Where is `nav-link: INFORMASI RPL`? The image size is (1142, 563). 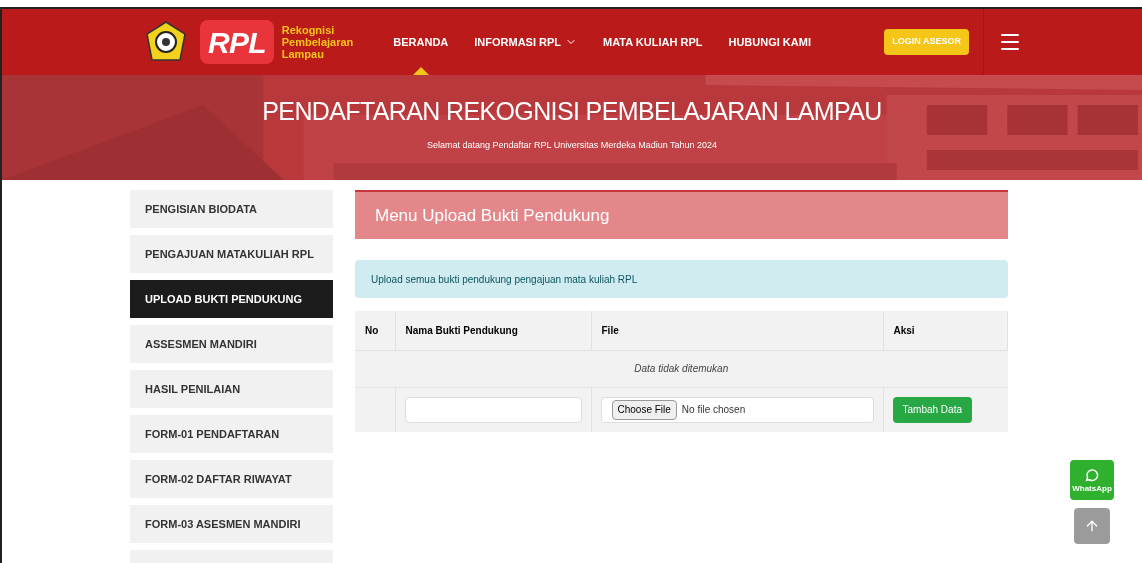 nav-link: INFORMASI RPL is located at coordinates (526, 42).